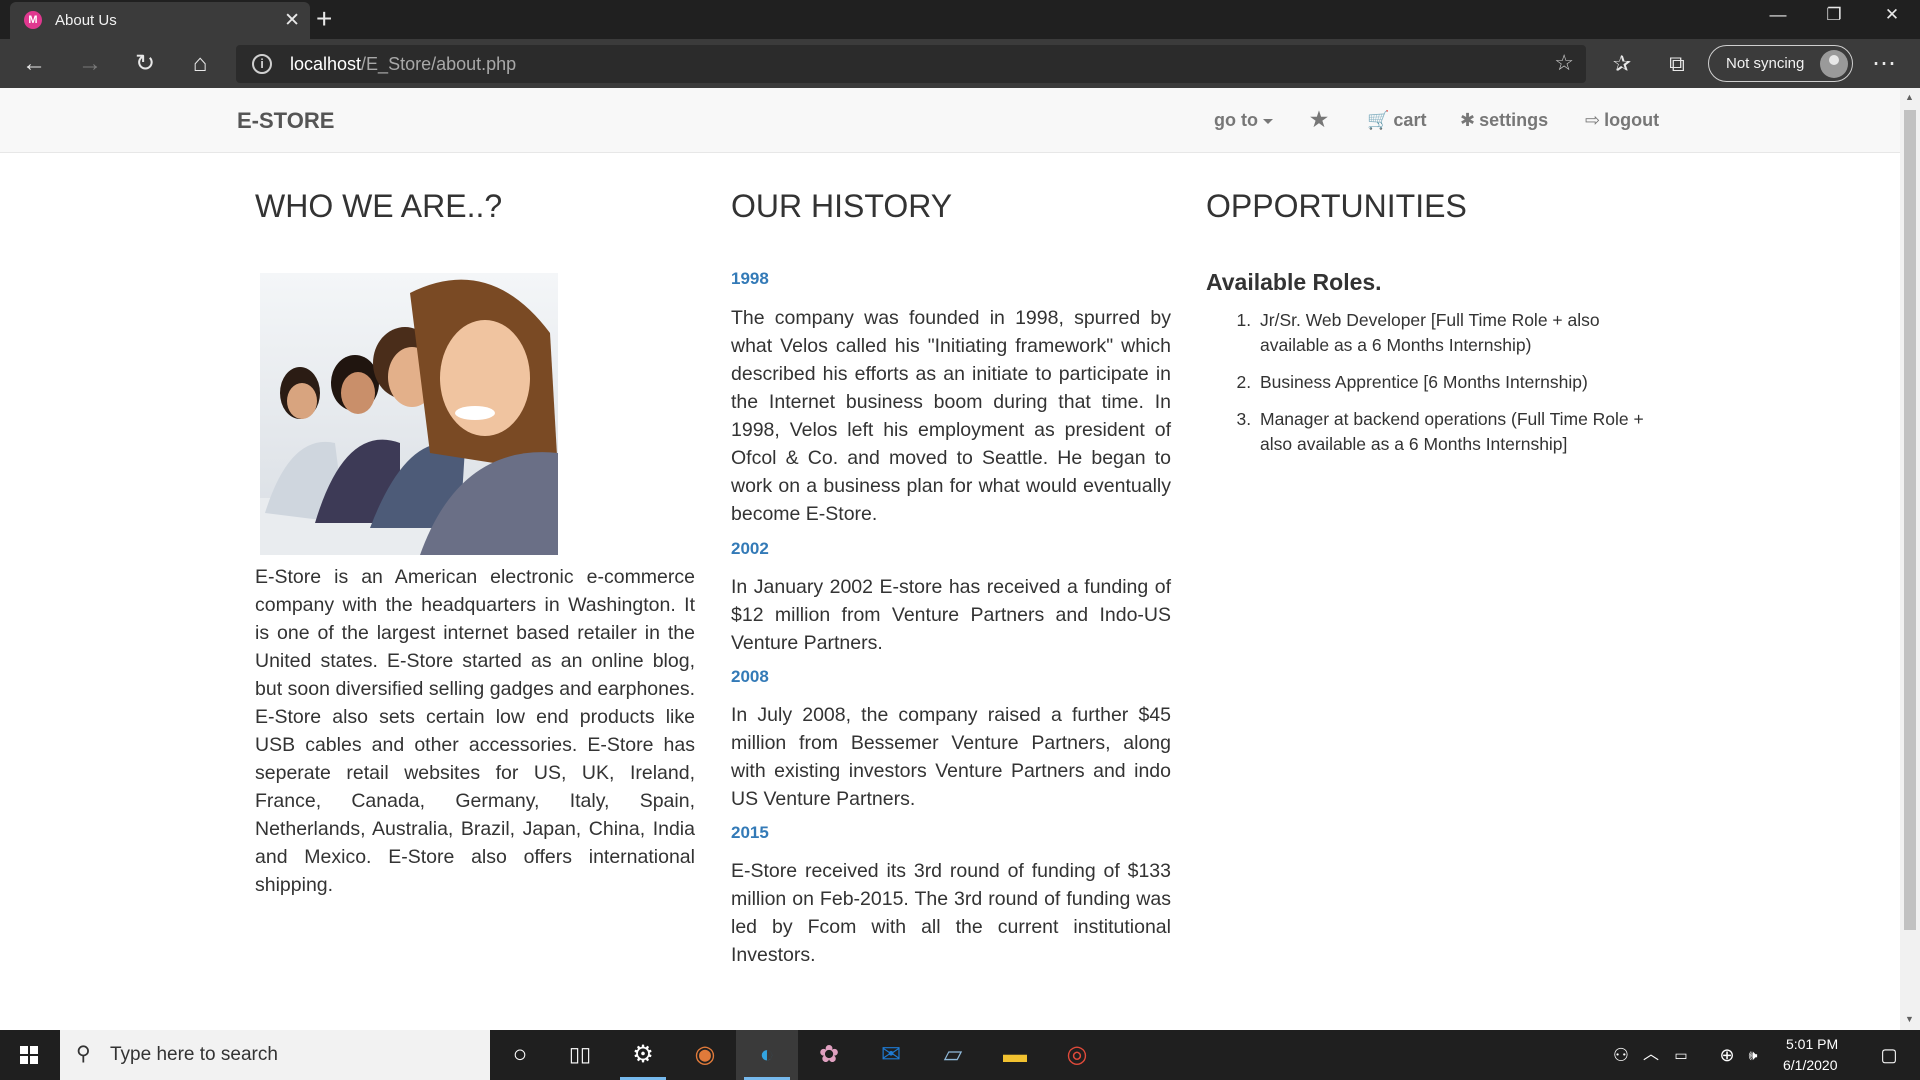  What do you see at coordinates (891, 1055) in the screenshot?
I see `outlook-icon: ✉` at bounding box center [891, 1055].